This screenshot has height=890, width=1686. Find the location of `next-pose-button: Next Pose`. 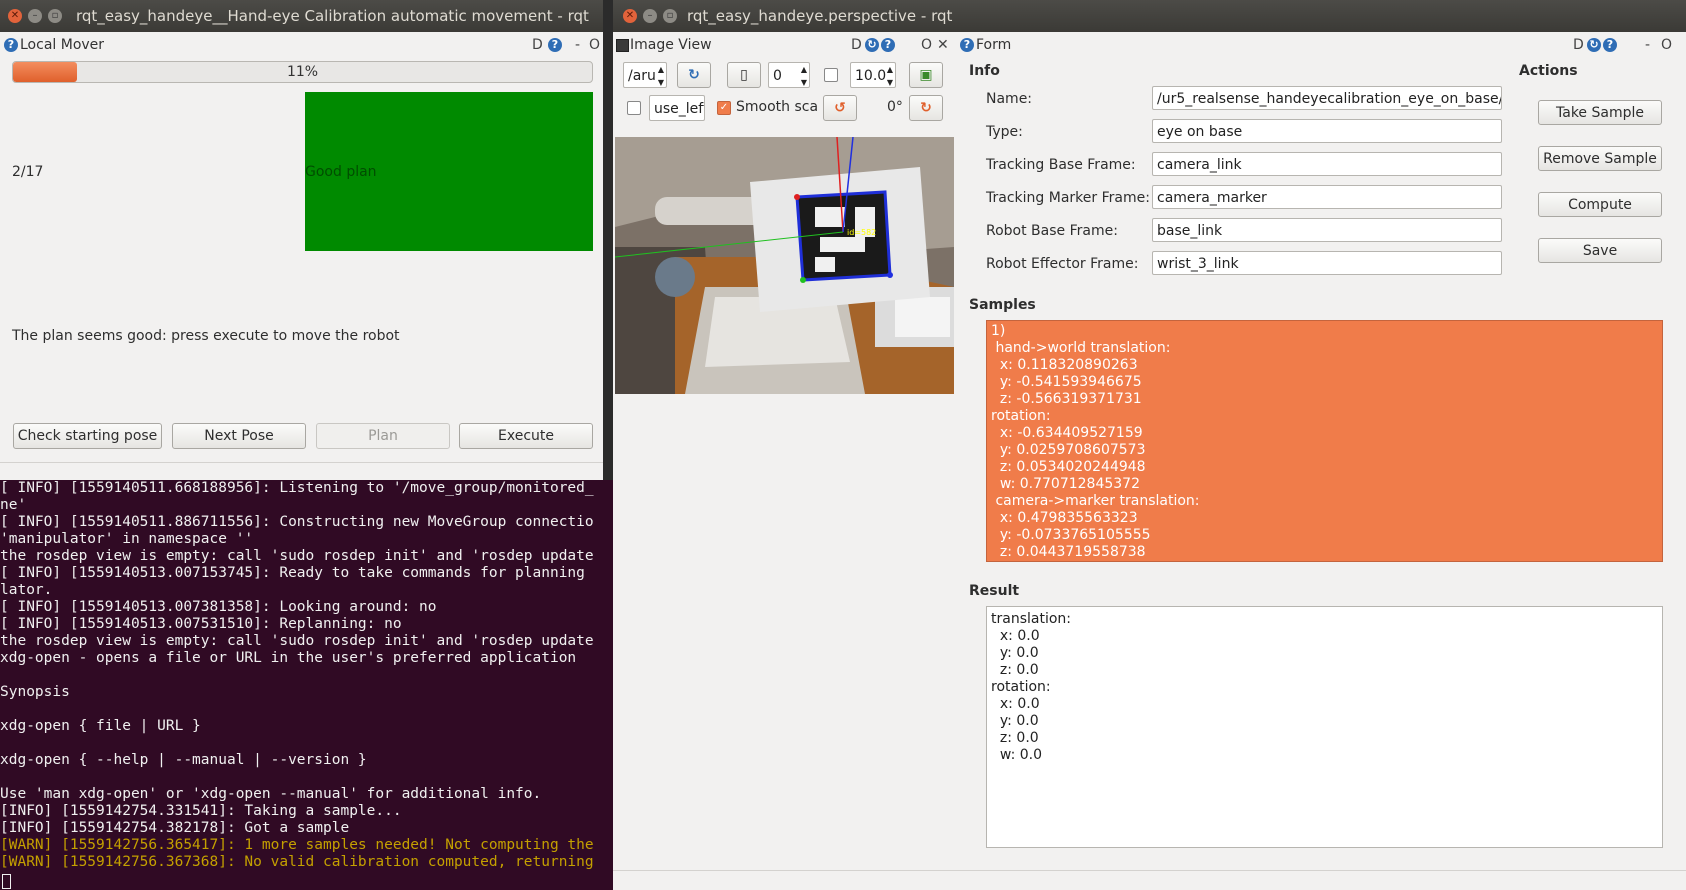

next-pose-button: Next Pose is located at coordinates (239, 436).